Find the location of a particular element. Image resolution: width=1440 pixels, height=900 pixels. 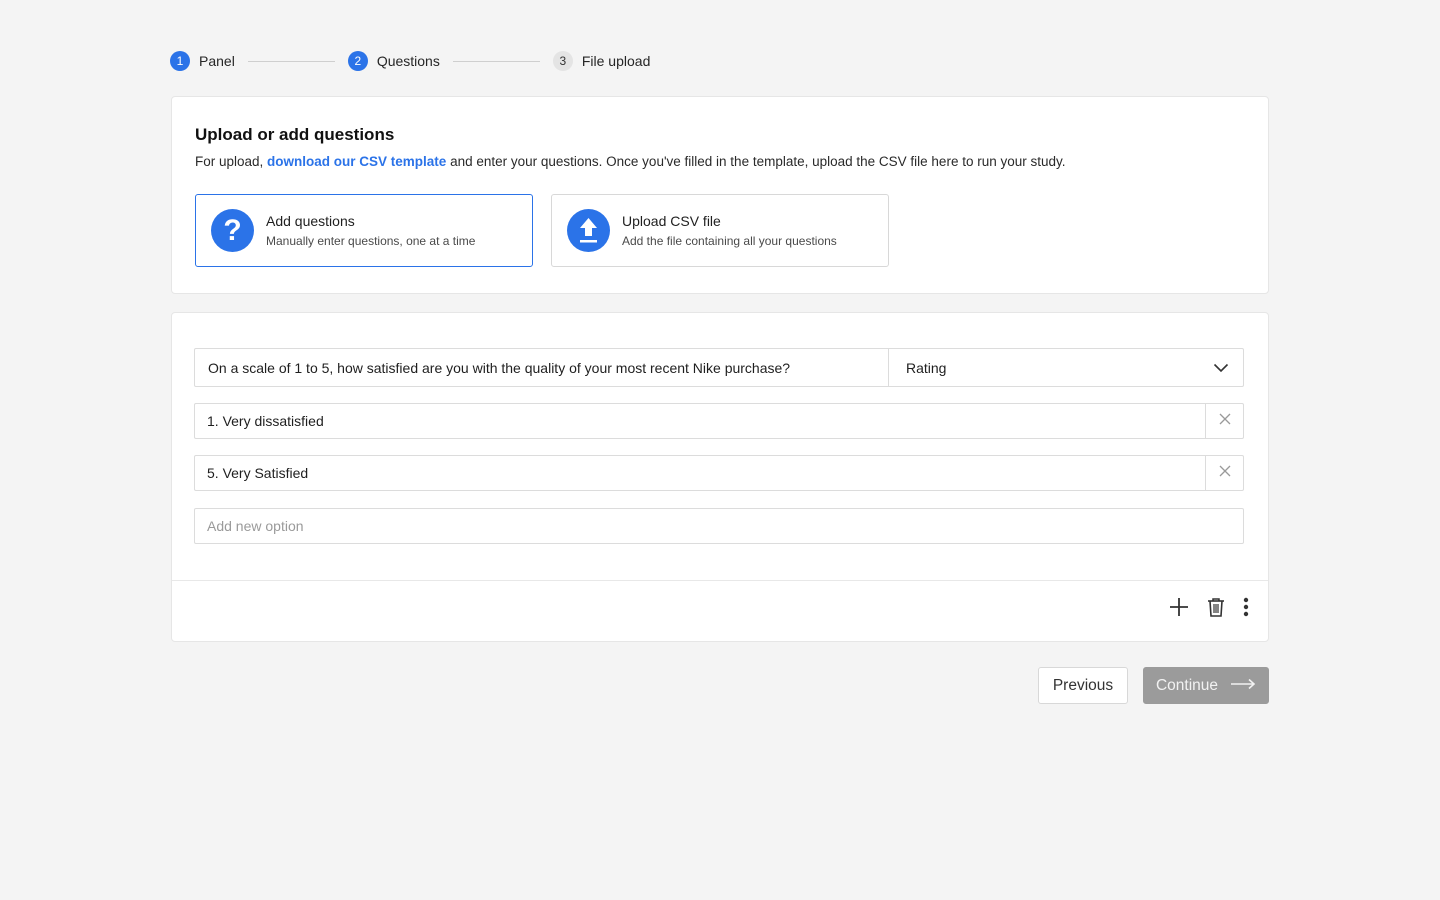

step-label: Panel is located at coordinates (217, 61).